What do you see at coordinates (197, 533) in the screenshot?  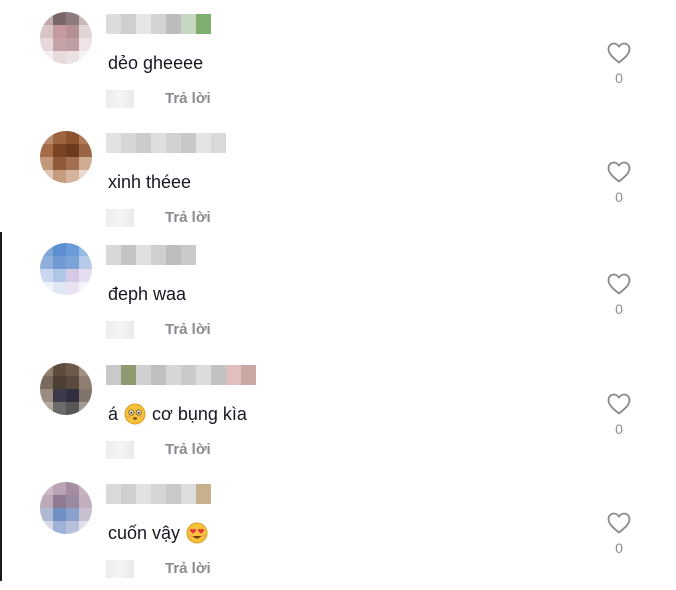 I see `heart-eyes-emoji-icon` at bounding box center [197, 533].